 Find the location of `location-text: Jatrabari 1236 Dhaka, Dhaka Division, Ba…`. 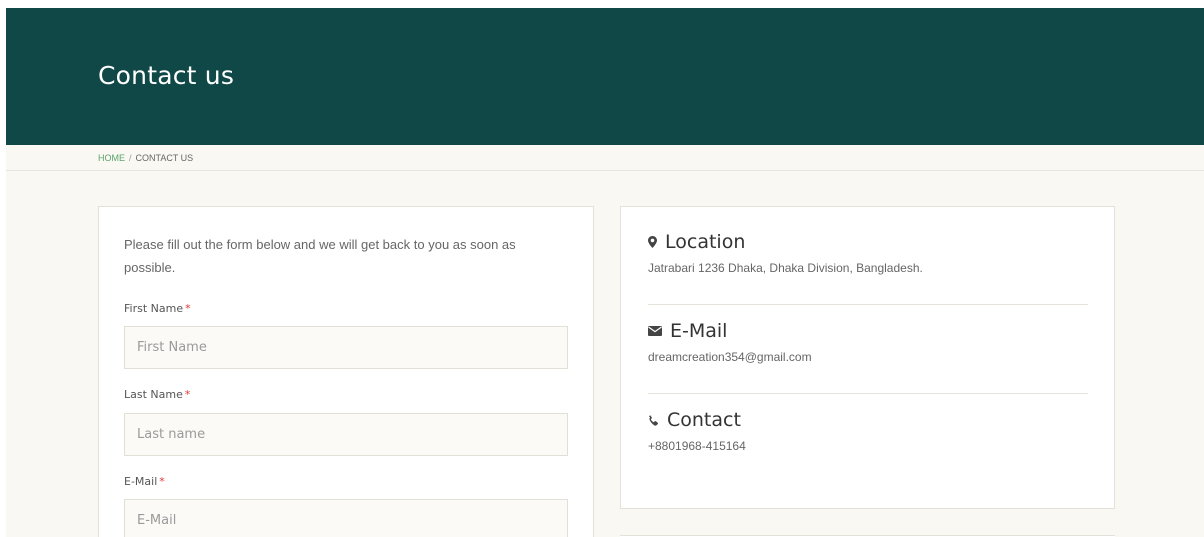

location-text: Jatrabari 1236 Dhaka, Dhaka Division, Ba… is located at coordinates (785, 268).